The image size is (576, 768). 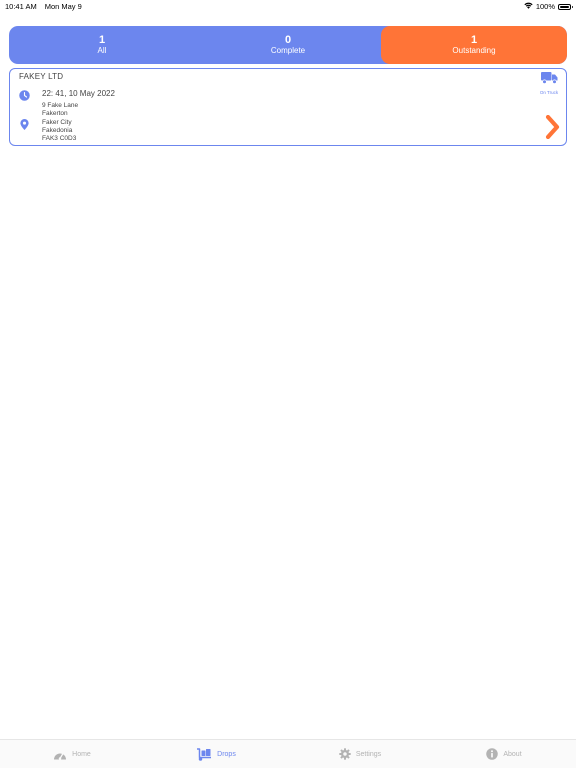 I want to click on drop-status-badge: On Truck, so click(x=549, y=83).